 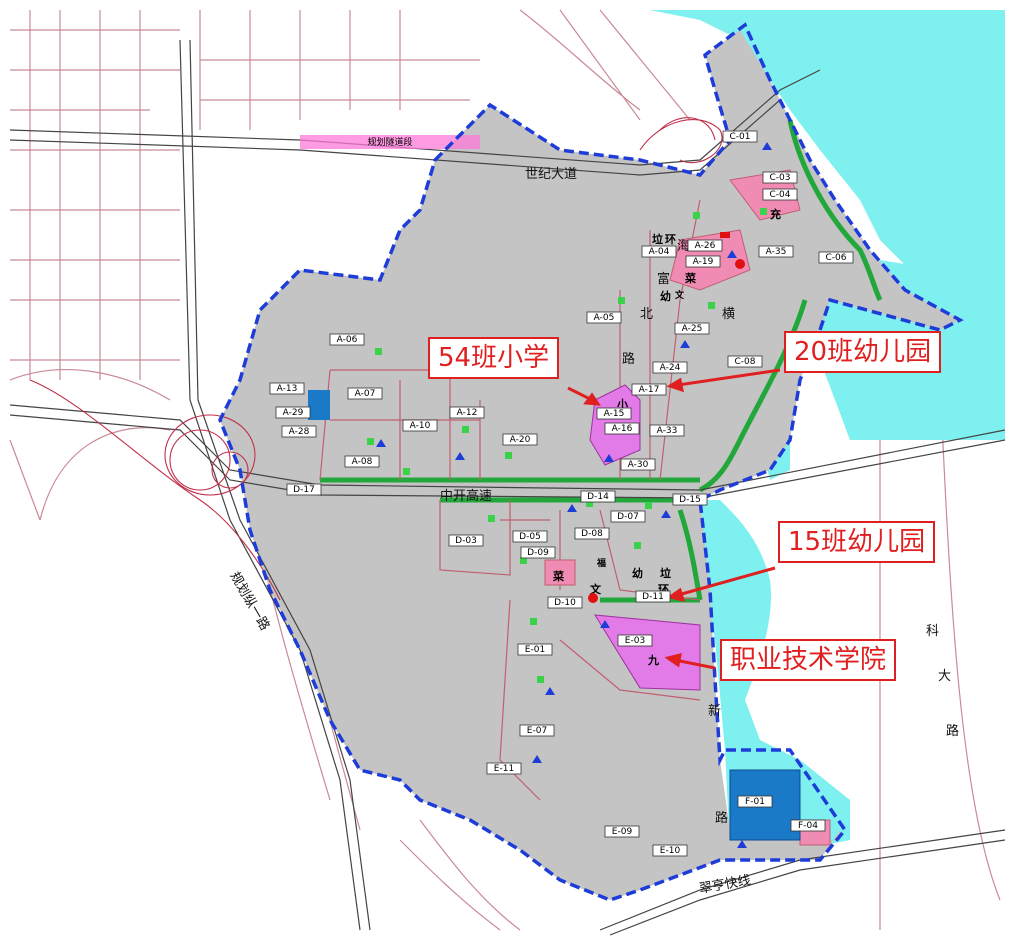 I want to click on svg-text: A-12, so click(x=467, y=413).